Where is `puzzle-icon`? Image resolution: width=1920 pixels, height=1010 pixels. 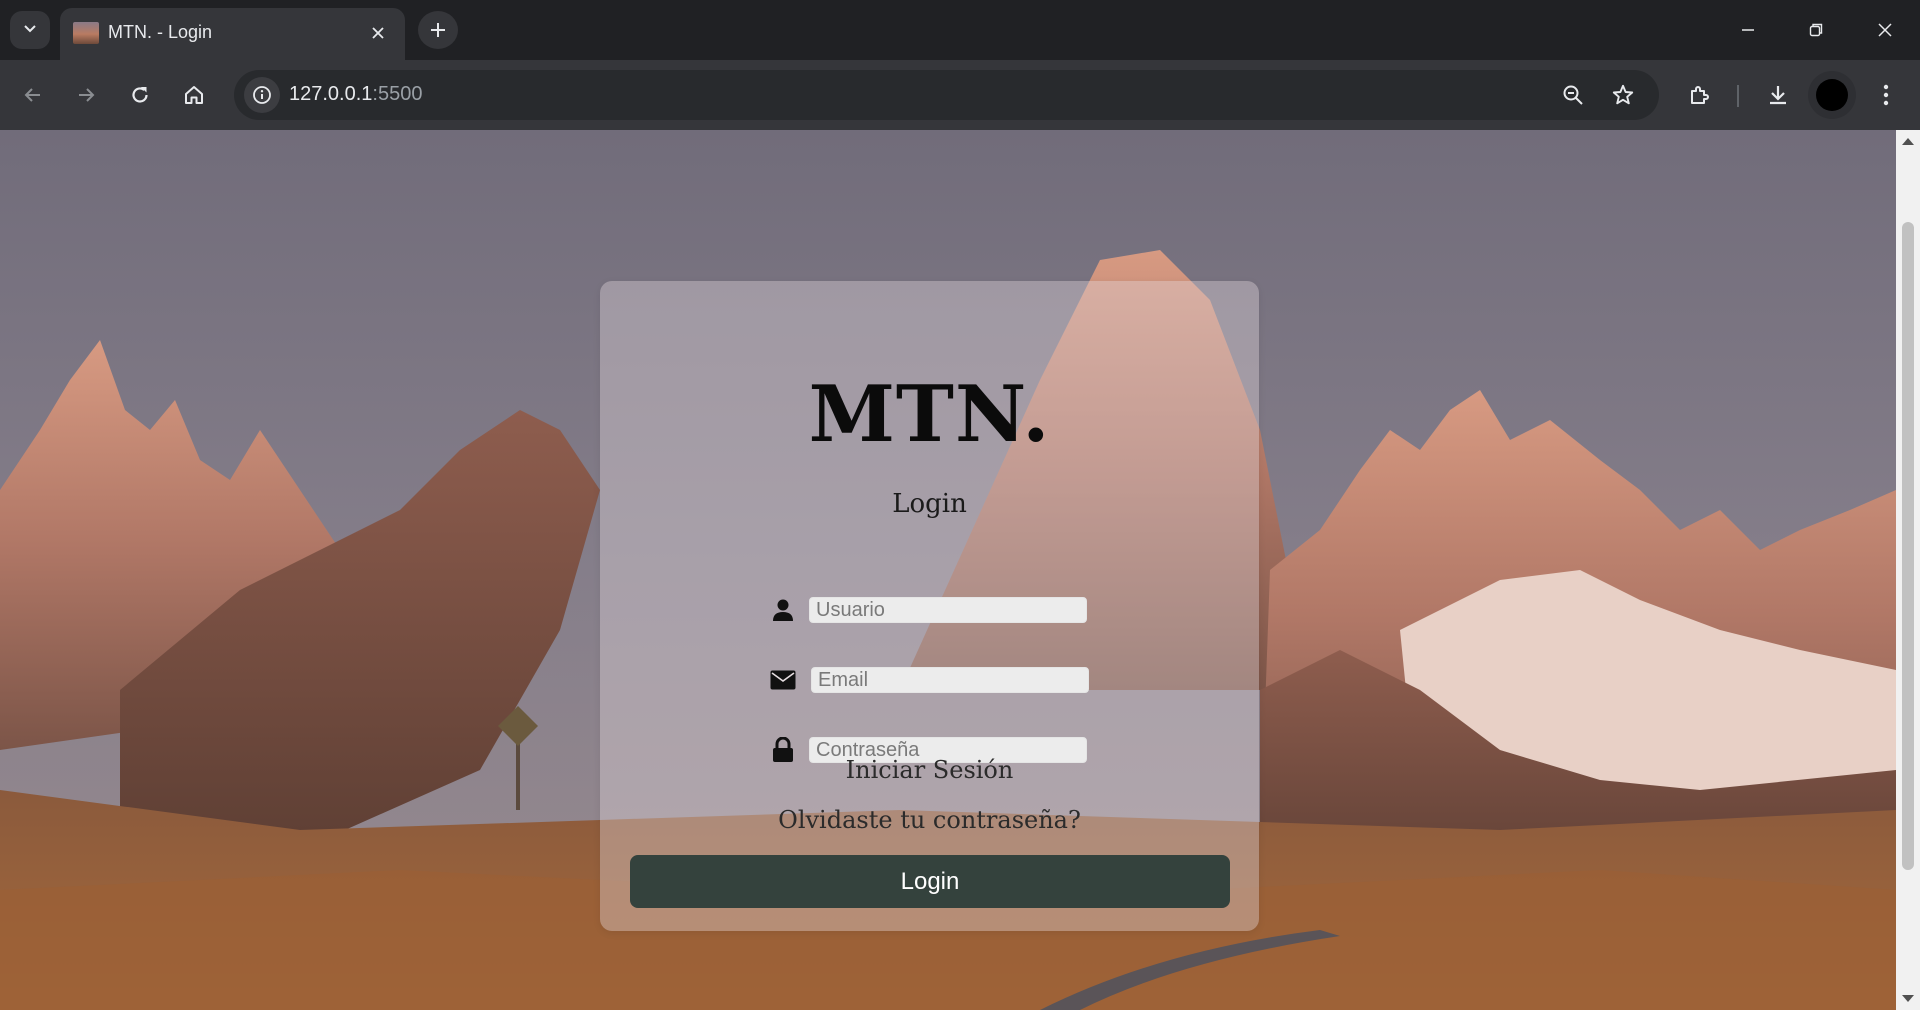 puzzle-icon is located at coordinates (1700, 95).